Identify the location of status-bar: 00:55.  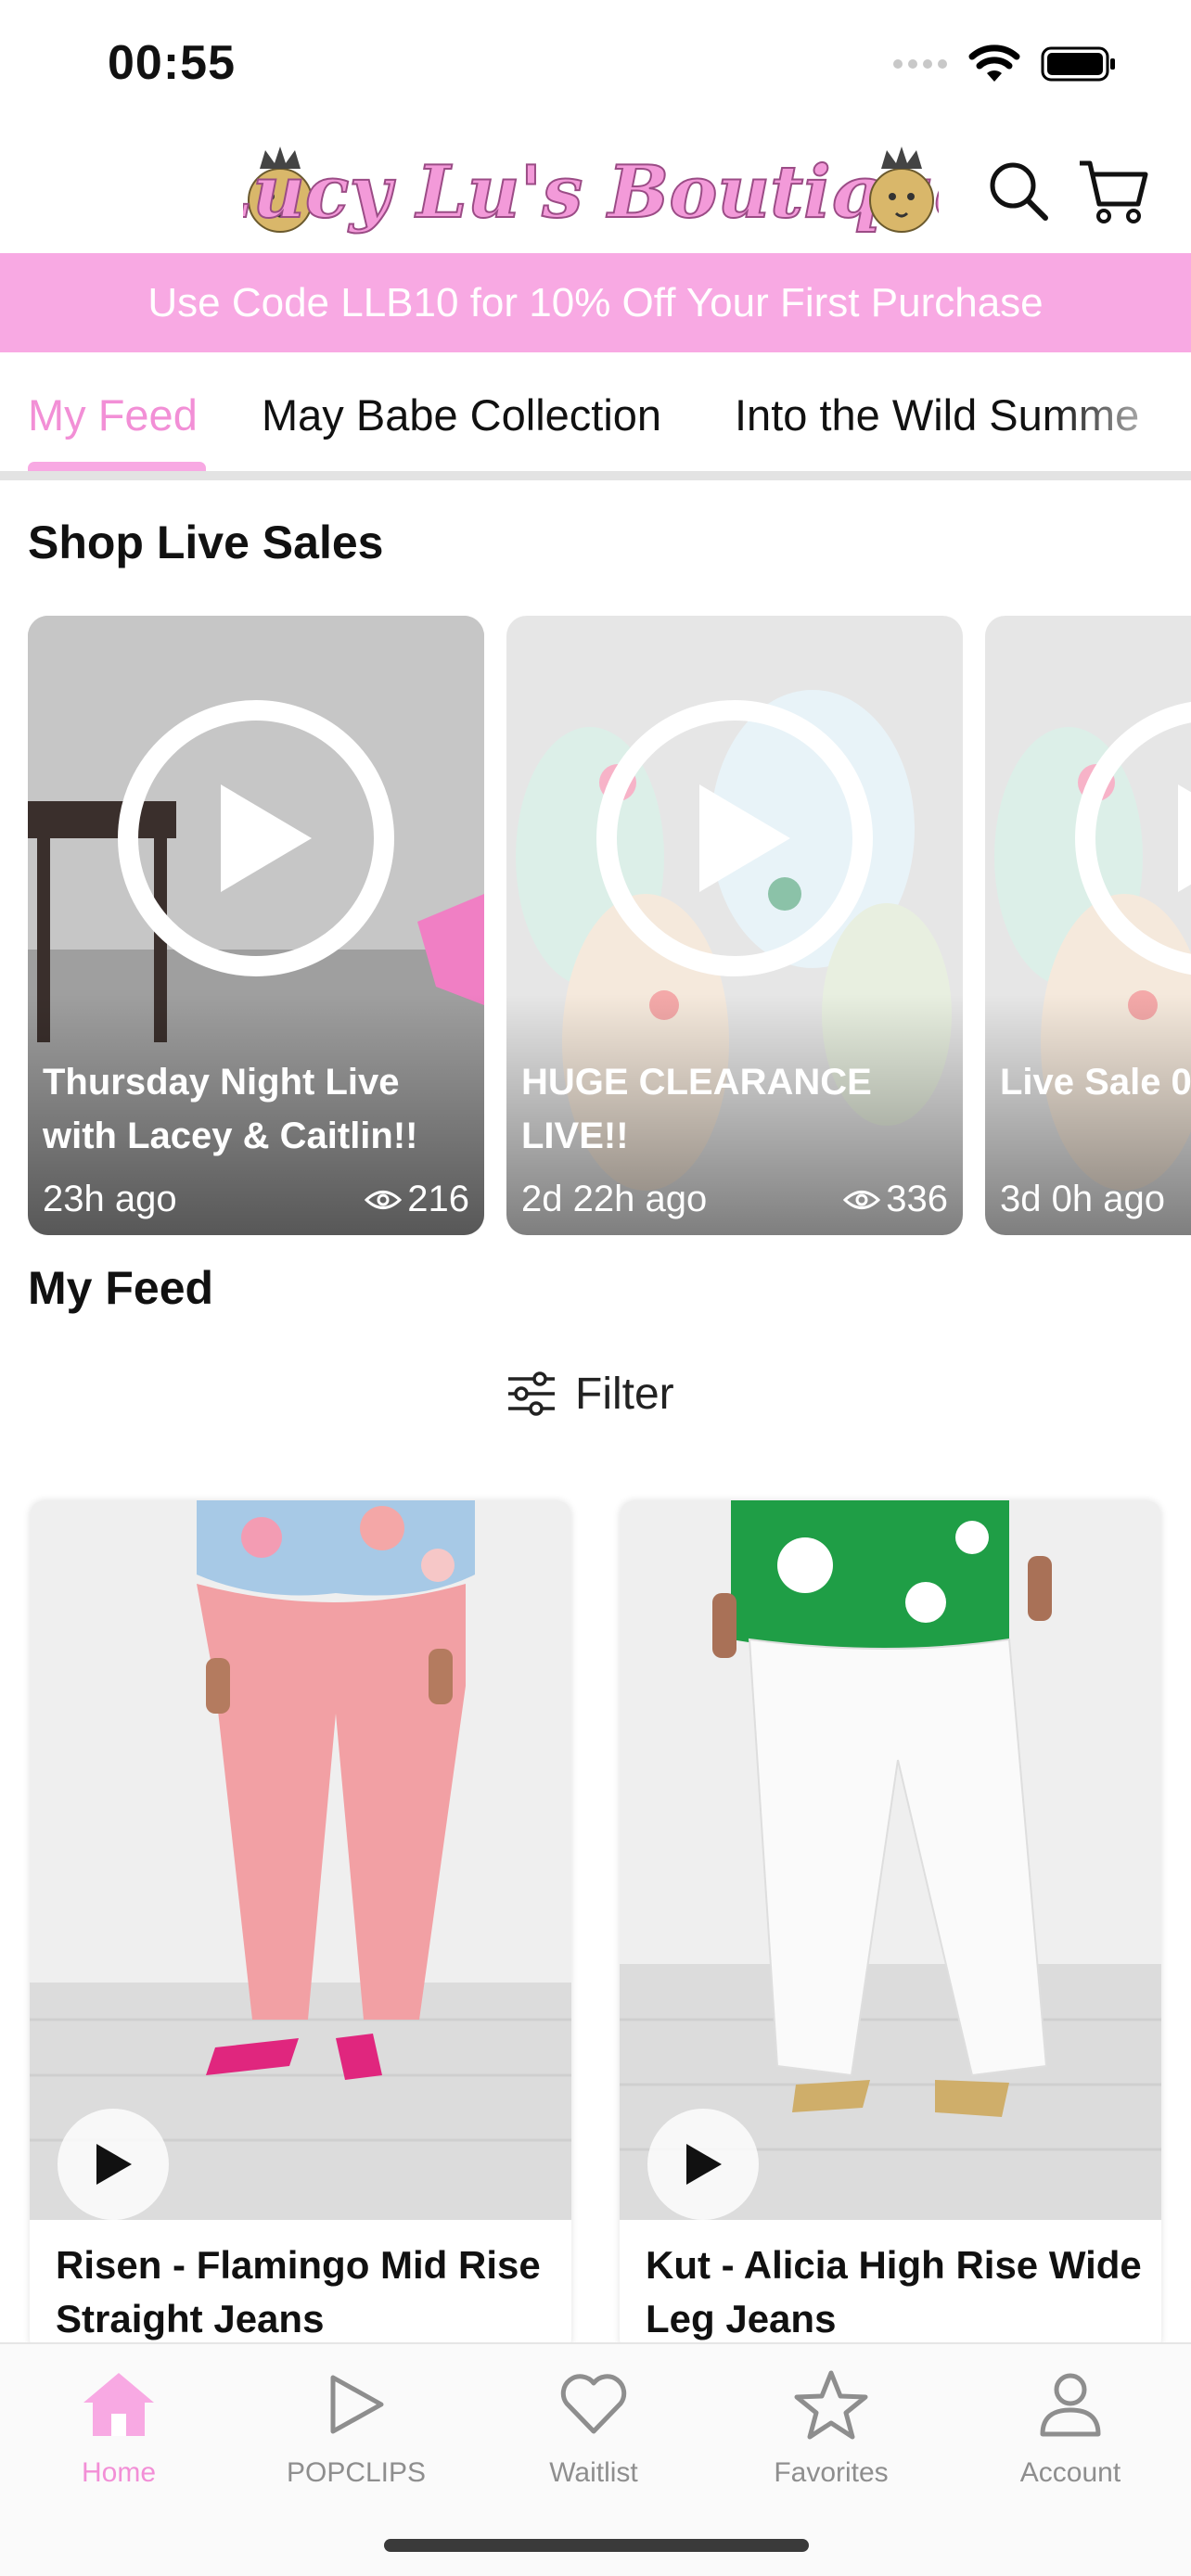
(595, 65).